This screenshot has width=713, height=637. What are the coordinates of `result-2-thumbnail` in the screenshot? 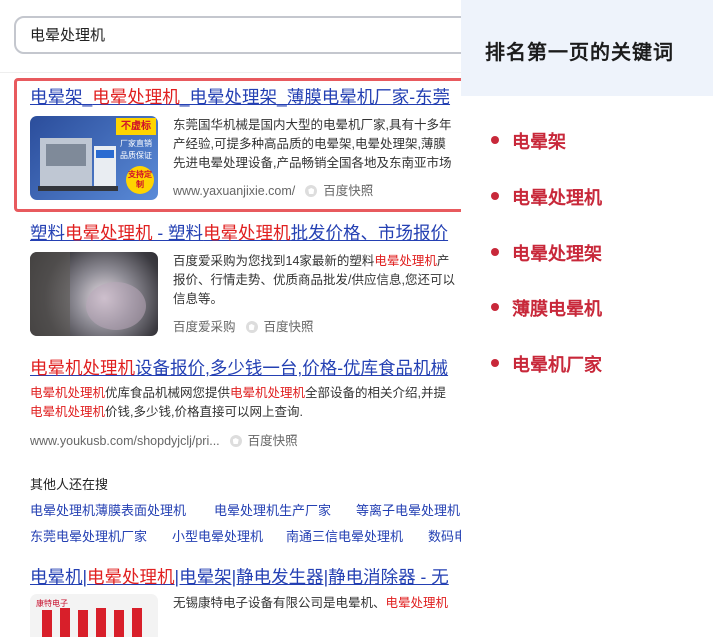 It's located at (94, 294).